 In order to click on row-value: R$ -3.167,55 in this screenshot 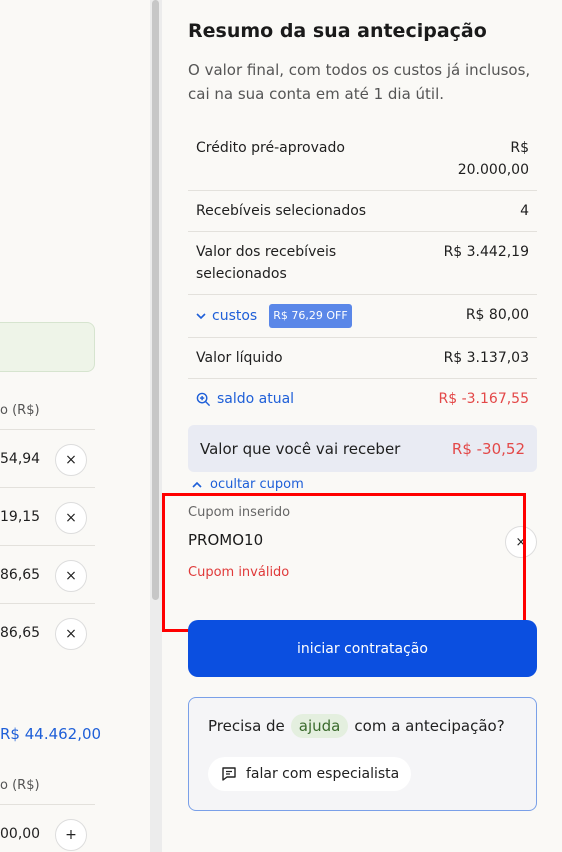, I will do `click(483, 399)`.